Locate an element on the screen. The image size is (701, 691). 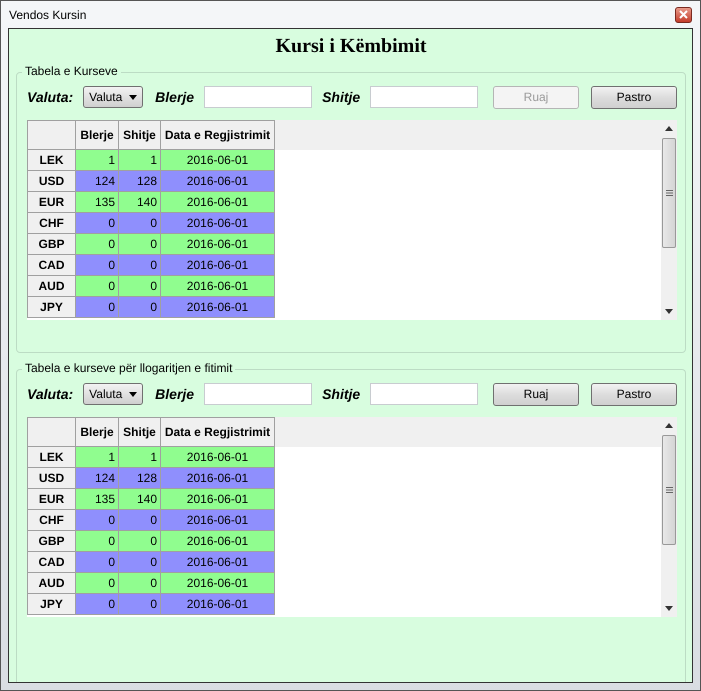
group-title: Tabela e kurseve për llogaritjen e fitimit is located at coordinates (129, 368).